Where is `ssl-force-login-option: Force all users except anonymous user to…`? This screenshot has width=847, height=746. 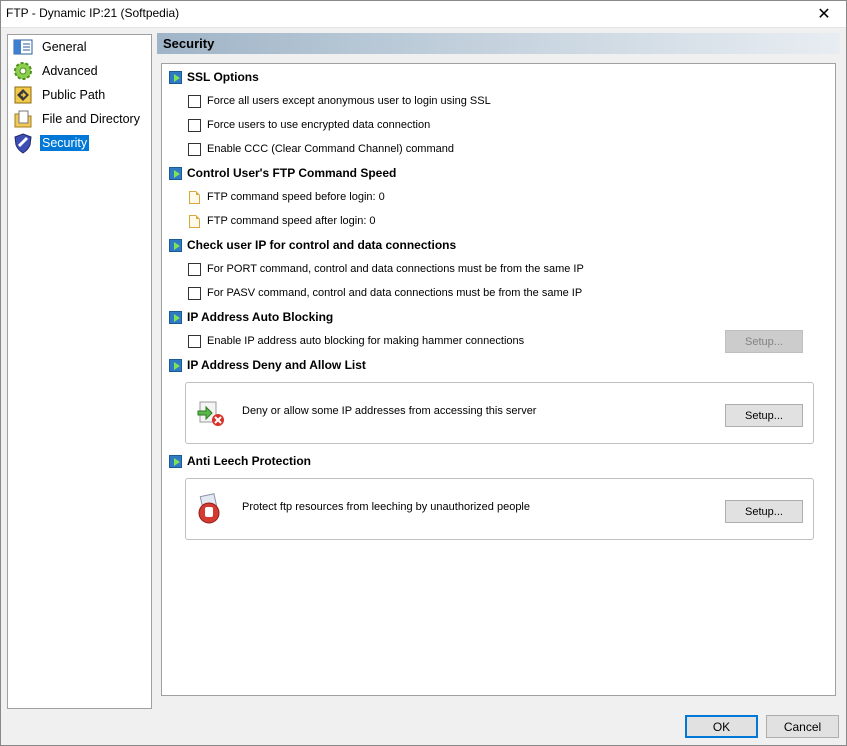
ssl-force-login-option: Force all users except anonymous user to… is located at coordinates (339, 101).